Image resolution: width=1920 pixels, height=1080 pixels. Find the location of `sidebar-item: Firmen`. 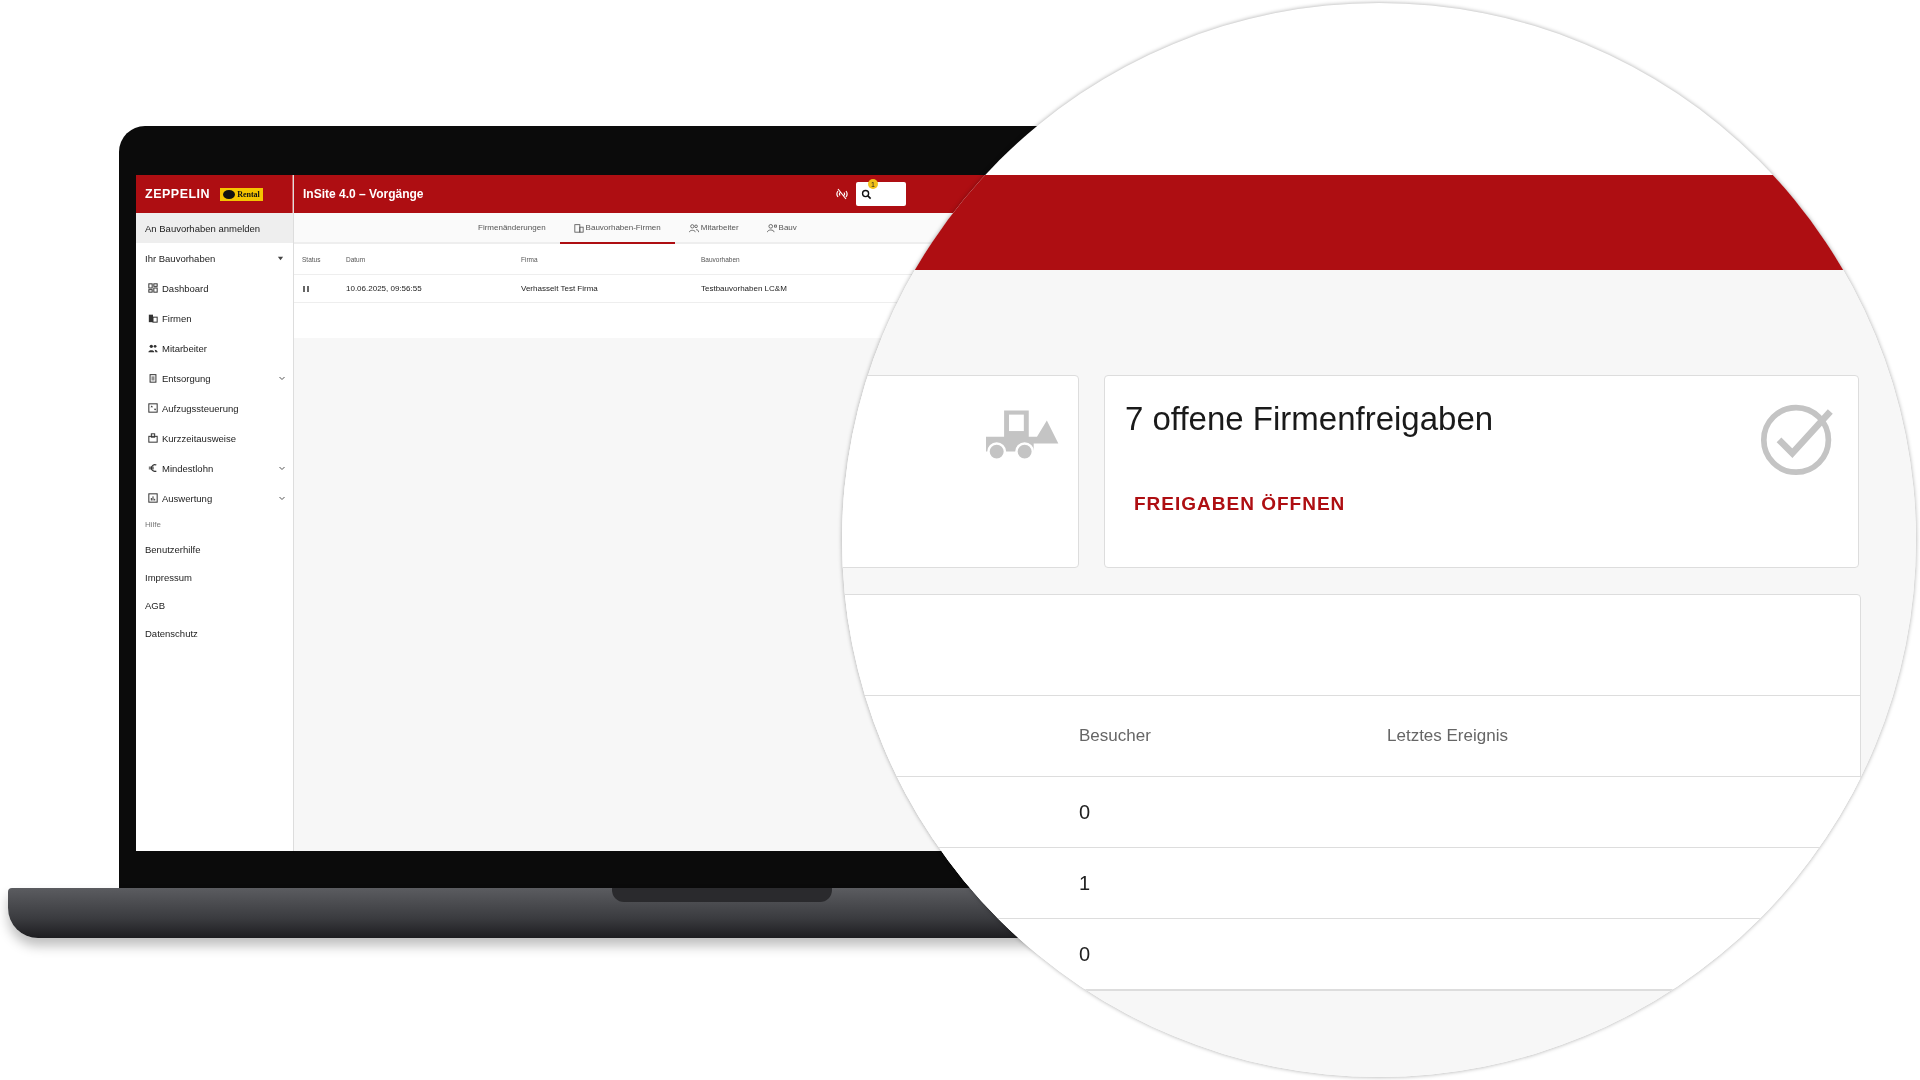

sidebar-item: Firmen is located at coordinates (214, 318).